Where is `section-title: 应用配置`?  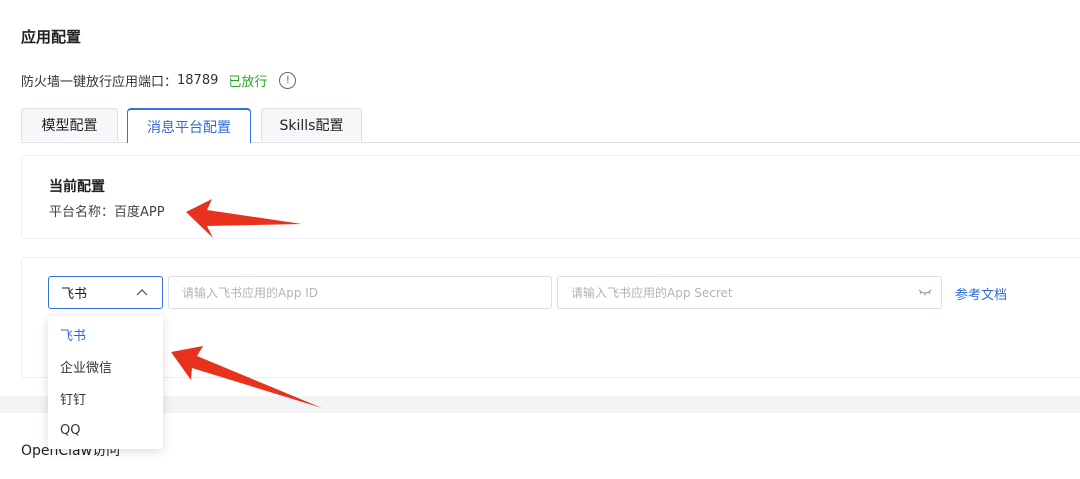 section-title: 应用配置 is located at coordinates (51, 37).